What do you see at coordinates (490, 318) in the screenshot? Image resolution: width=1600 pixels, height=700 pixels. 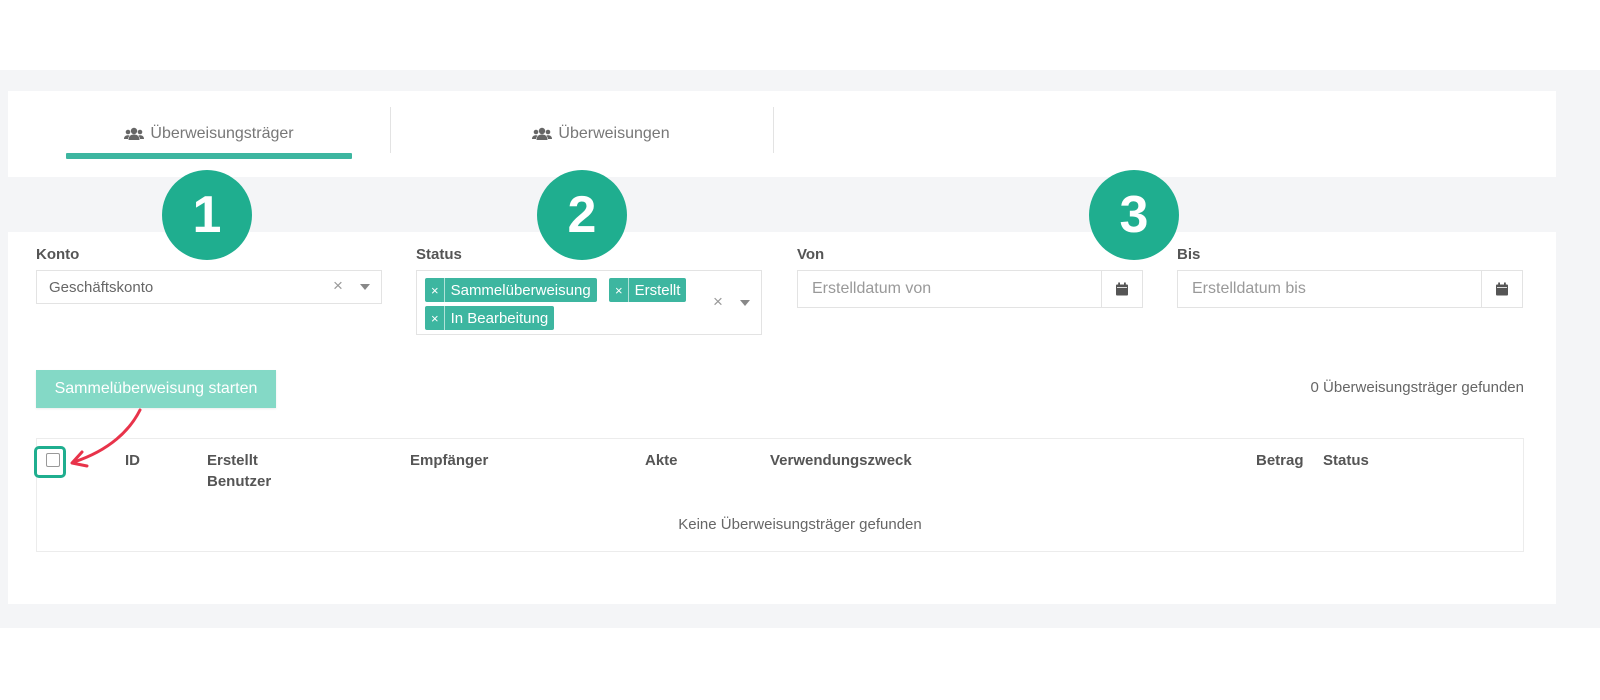 I see `status-chip-in-bearbeitung: × In Bearbeitung` at bounding box center [490, 318].